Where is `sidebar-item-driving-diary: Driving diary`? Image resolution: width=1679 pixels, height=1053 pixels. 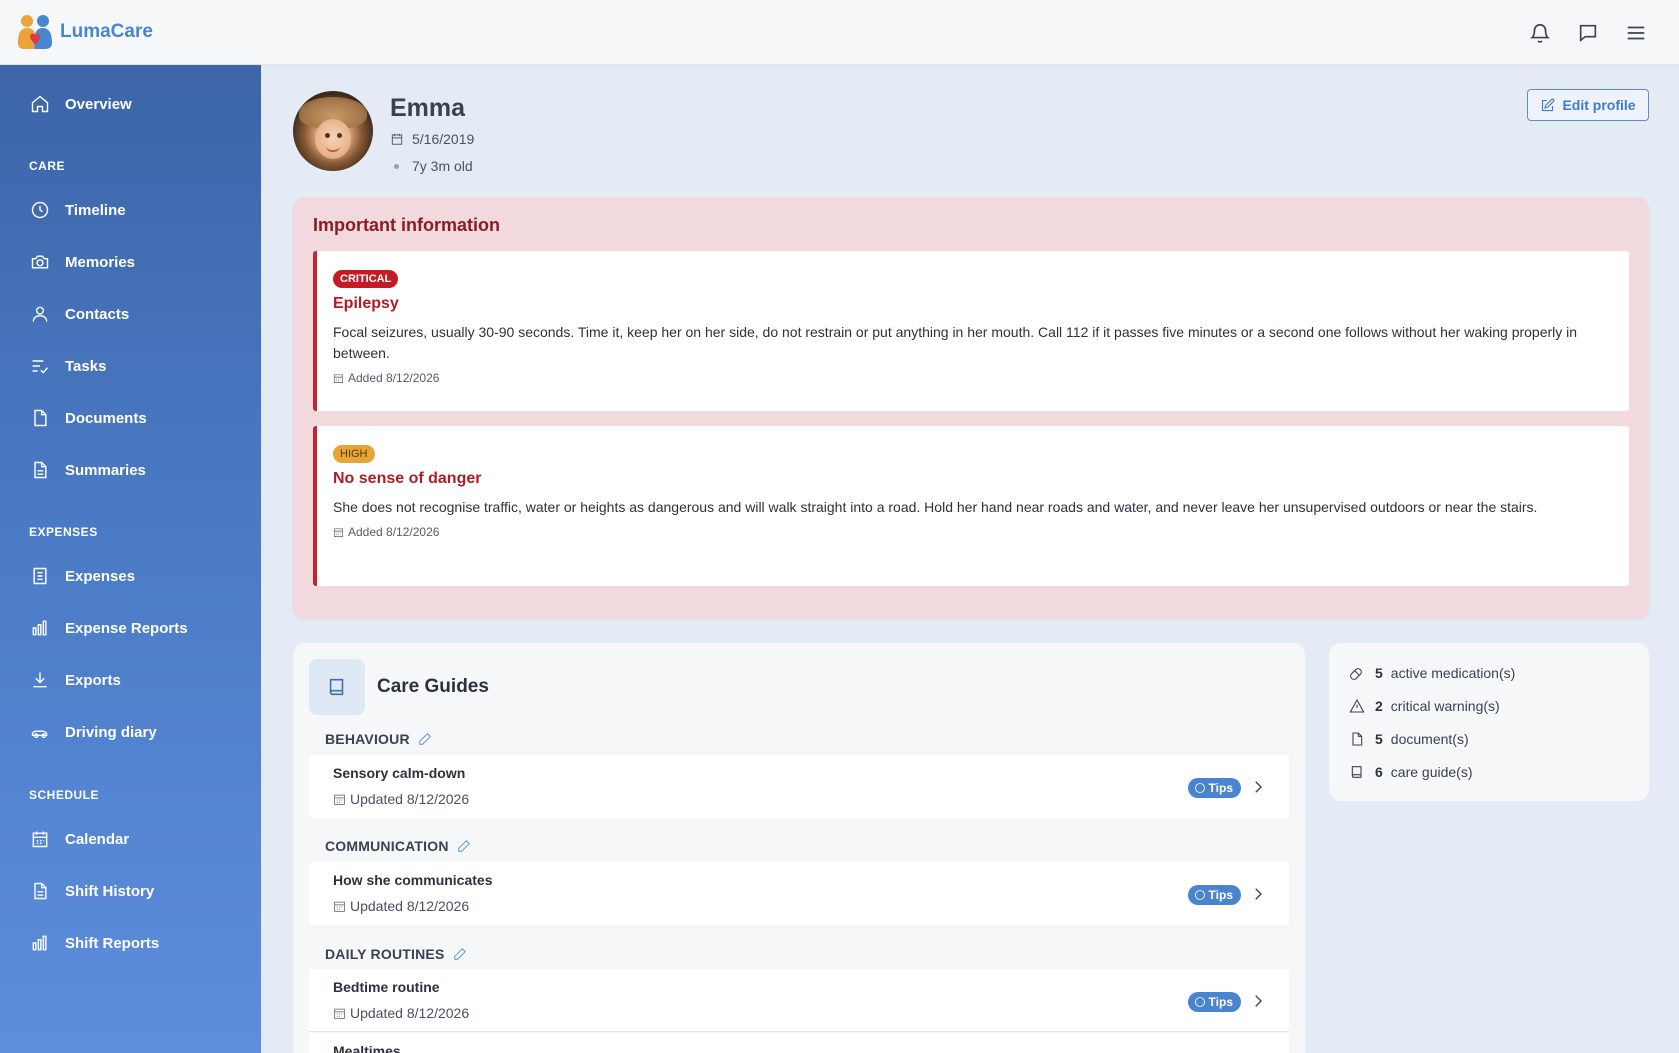 sidebar-item-driving-diary: Driving diary is located at coordinates (130, 732).